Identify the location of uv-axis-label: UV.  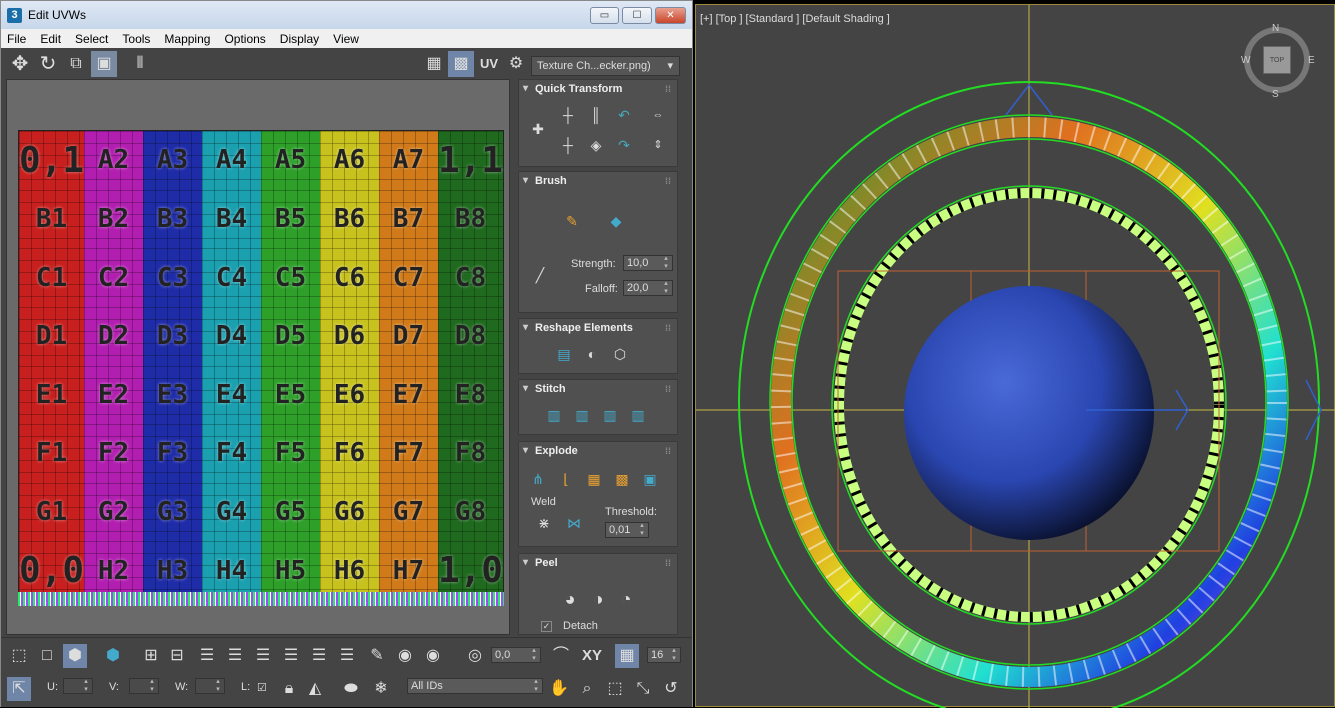
(489, 64).